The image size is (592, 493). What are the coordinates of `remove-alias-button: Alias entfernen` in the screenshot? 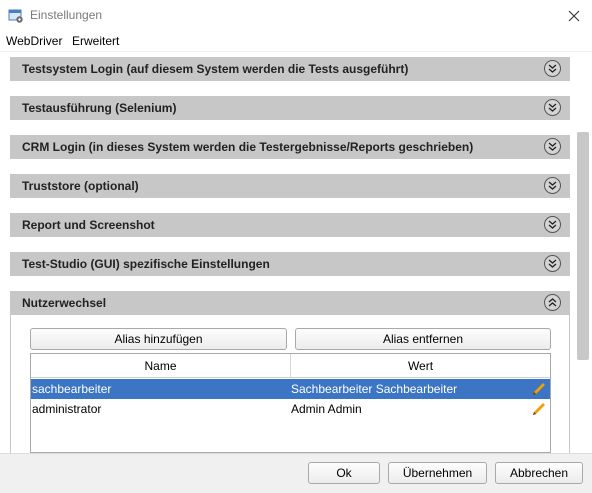 It's located at (423, 339).